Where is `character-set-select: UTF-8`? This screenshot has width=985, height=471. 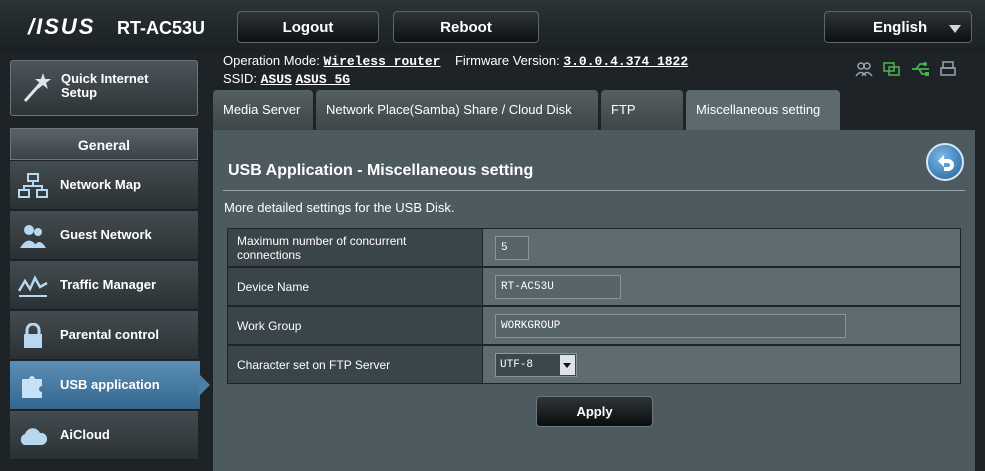
character-set-select: UTF-8 is located at coordinates (536, 365).